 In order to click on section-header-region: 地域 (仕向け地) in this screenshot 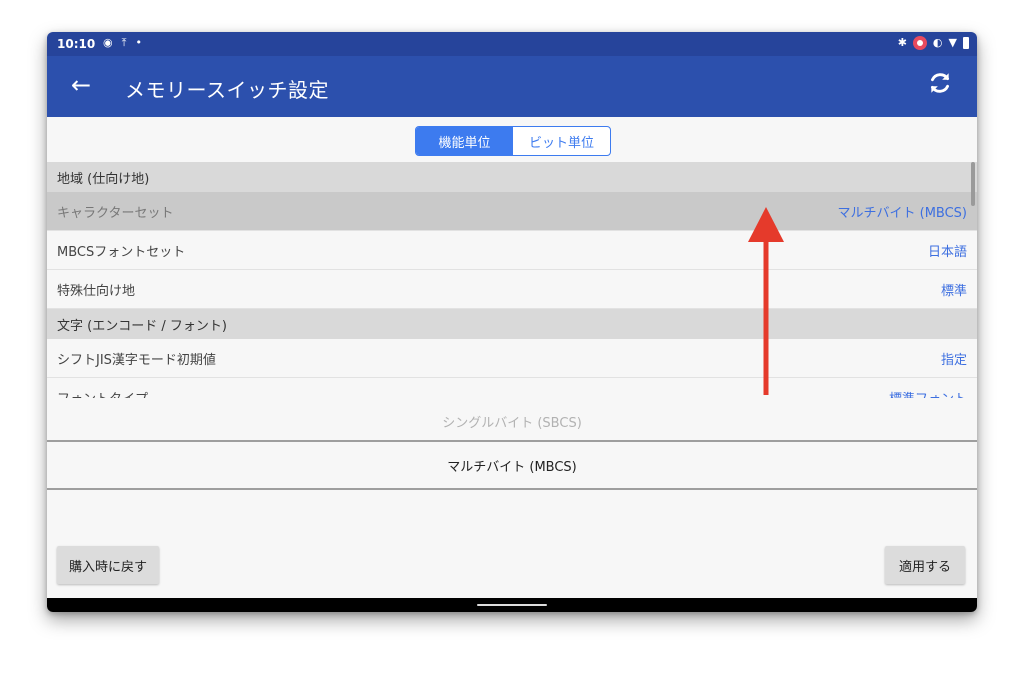, I will do `click(512, 177)`.